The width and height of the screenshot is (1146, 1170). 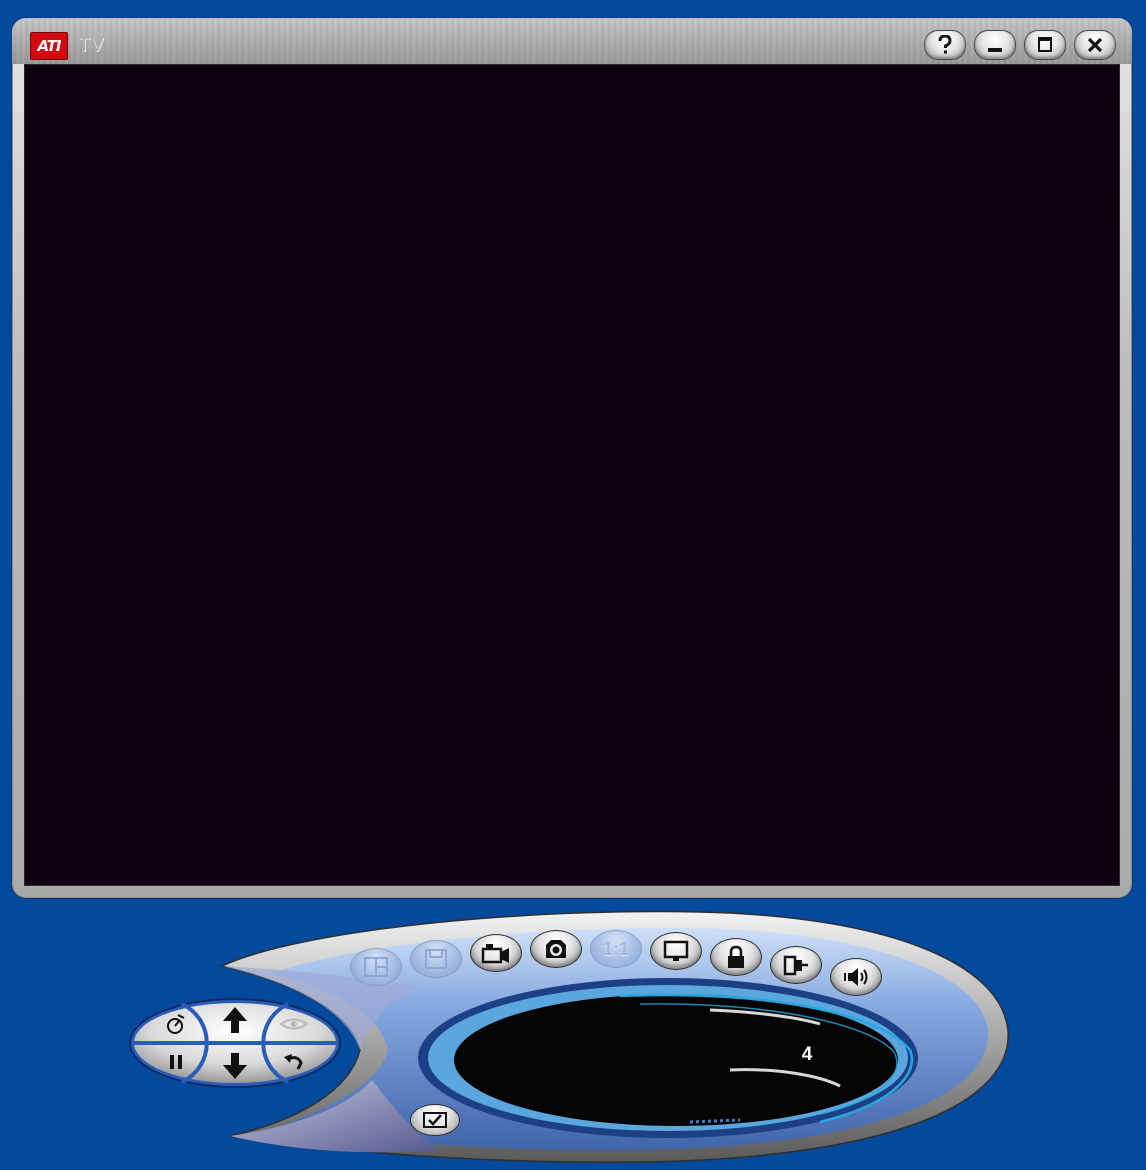 I want to click on record-icon, so click(x=495, y=954).